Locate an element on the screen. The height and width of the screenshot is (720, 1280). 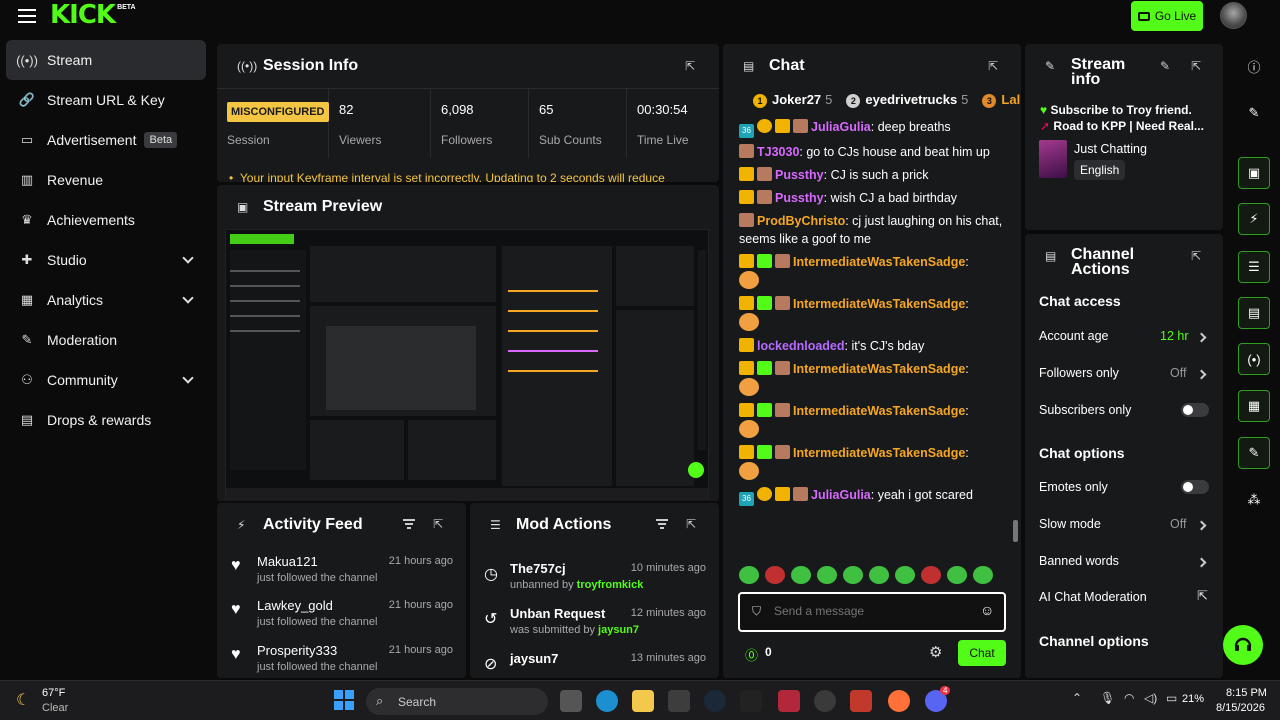
send-chat-button: Chat is located at coordinates (982, 653).